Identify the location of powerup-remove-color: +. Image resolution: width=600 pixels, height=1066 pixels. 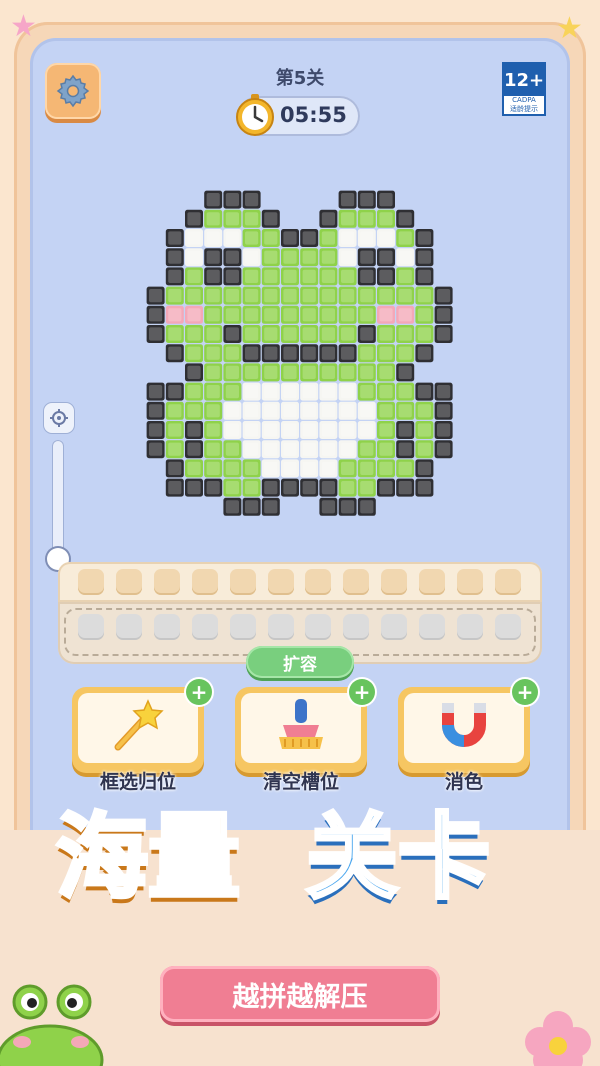
(468, 726).